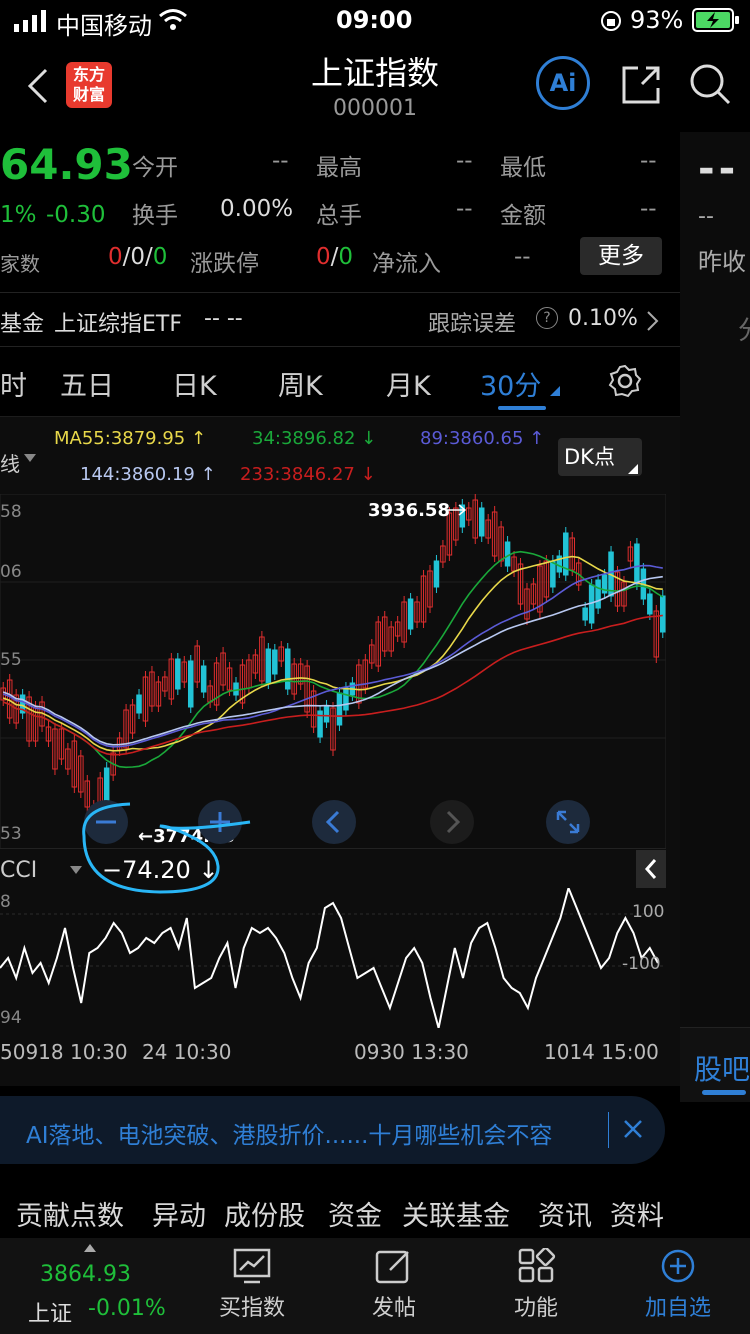  I want to click on tab-profile: 资料, so click(637, 1213).